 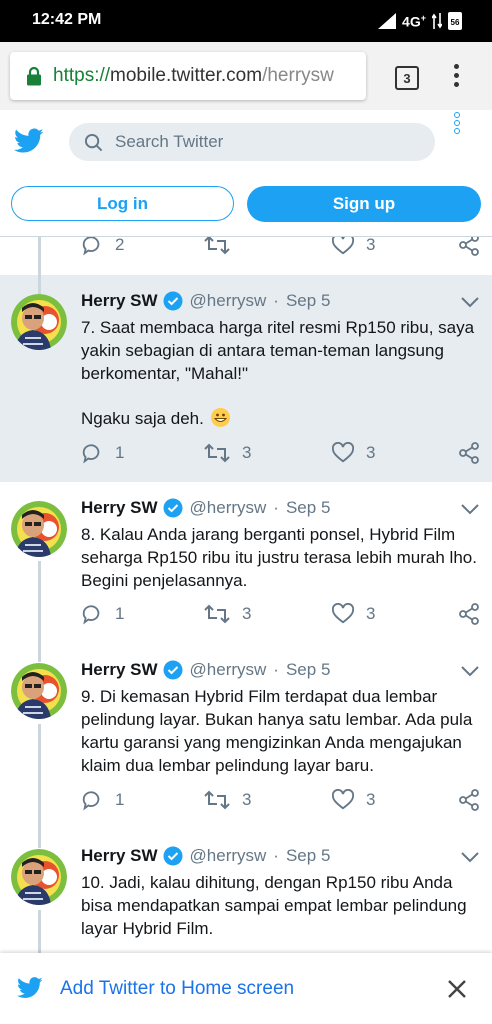 What do you see at coordinates (122, 203) in the screenshot?
I see `login-button: Log in` at bounding box center [122, 203].